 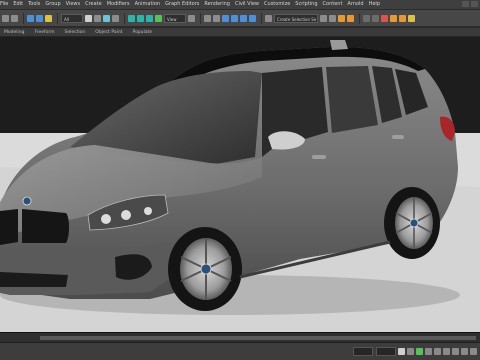 I want to click on menu-content: Content, so click(x=333, y=4).